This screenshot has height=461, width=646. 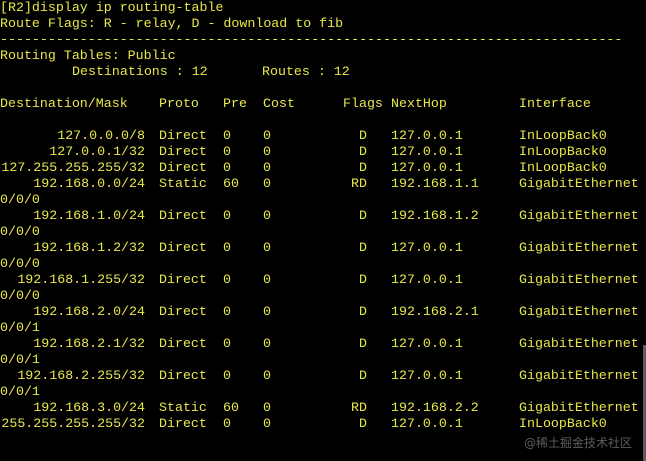 What do you see at coordinates (577, 443) in the screenshot?
I see `watermark: @稀土掘金技术社区` at bounding box center [577, 443].